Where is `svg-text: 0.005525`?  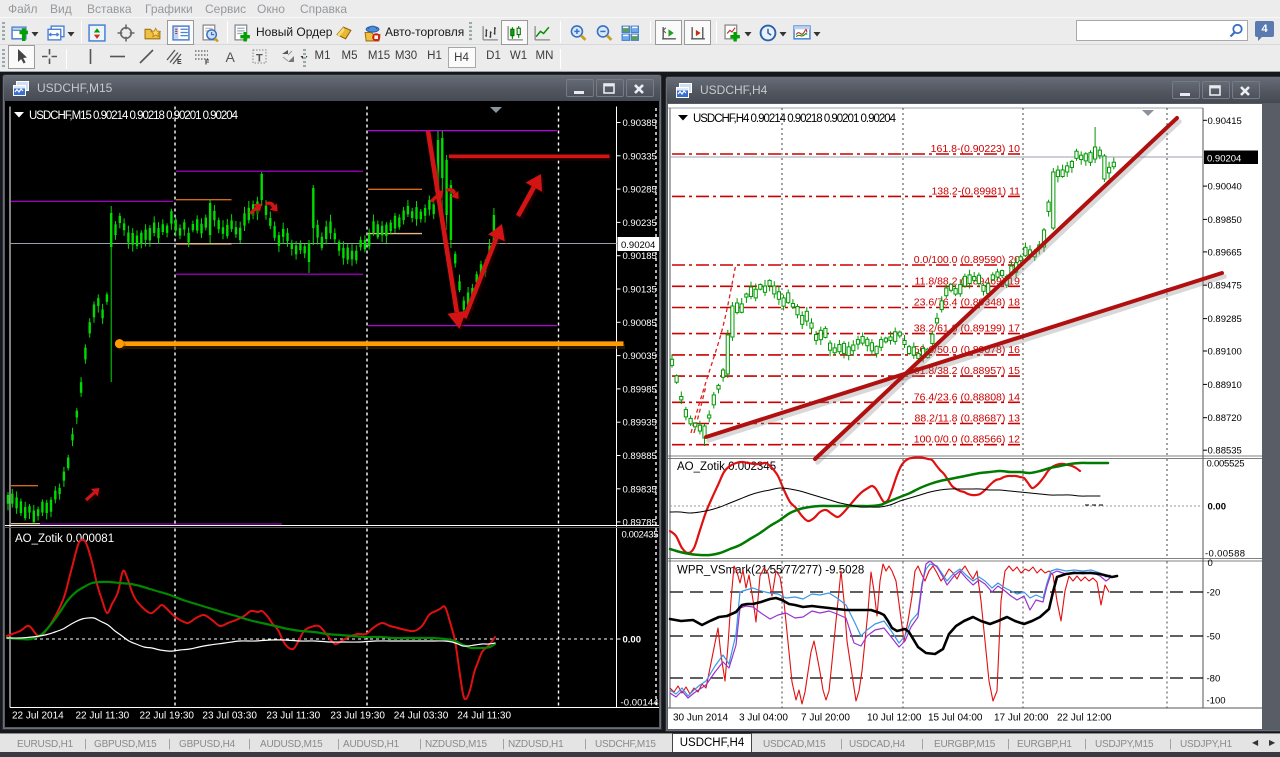 svg-text: 0.005525 is located at coordinates (1226, 464).